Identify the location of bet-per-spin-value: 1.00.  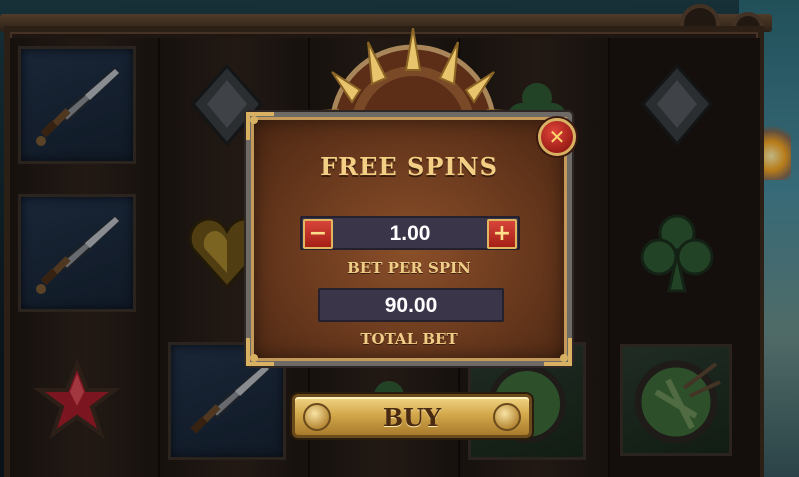
(410, 233).